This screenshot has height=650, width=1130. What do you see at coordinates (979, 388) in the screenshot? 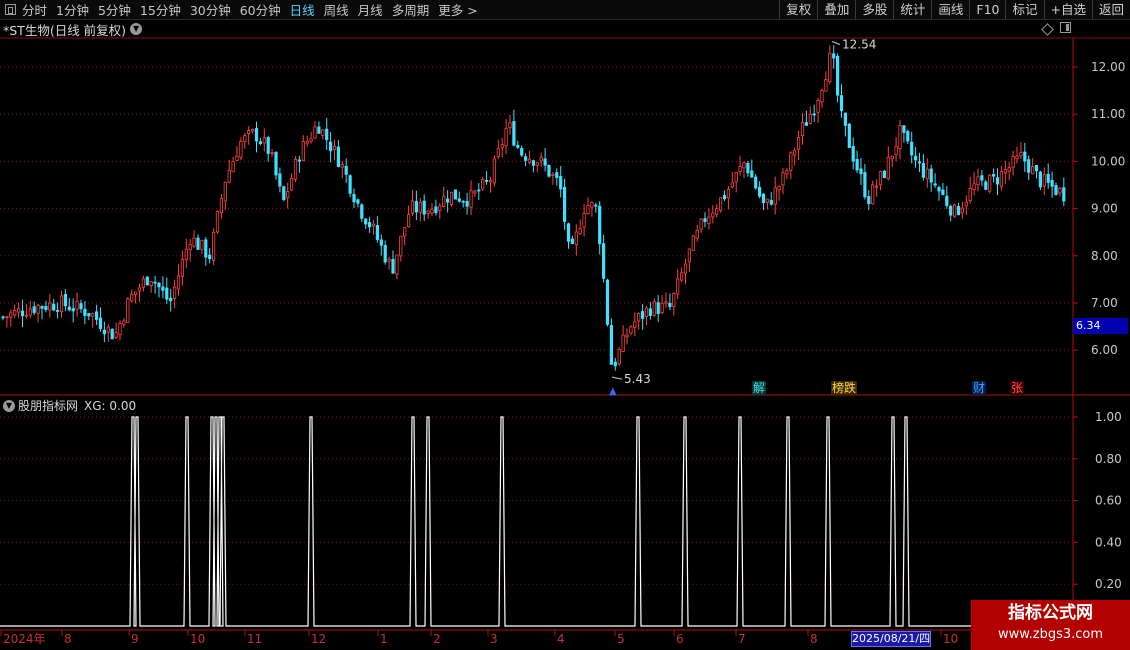
I see `signal-finance: 财` at bounding box center [979, 388].